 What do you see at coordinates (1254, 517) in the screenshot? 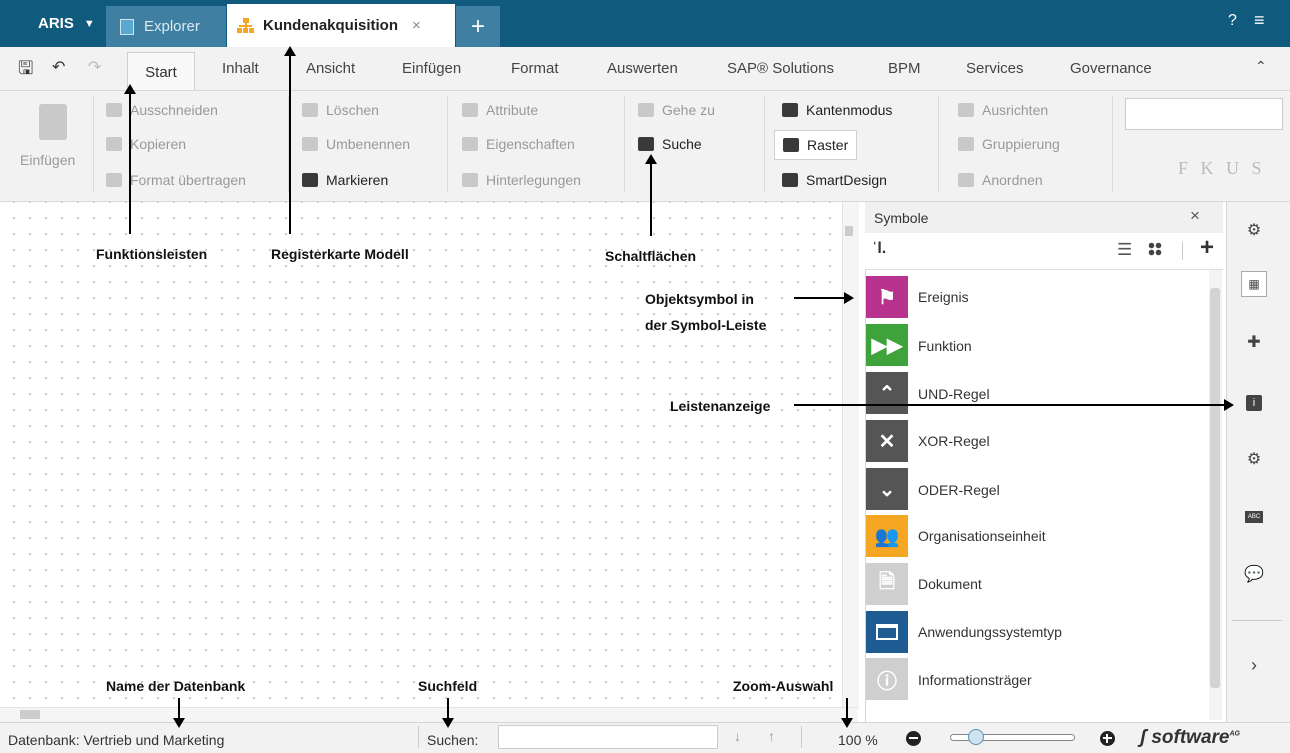
I see `spellcheck-icon: ABC` at bounding box center [1254, 517].